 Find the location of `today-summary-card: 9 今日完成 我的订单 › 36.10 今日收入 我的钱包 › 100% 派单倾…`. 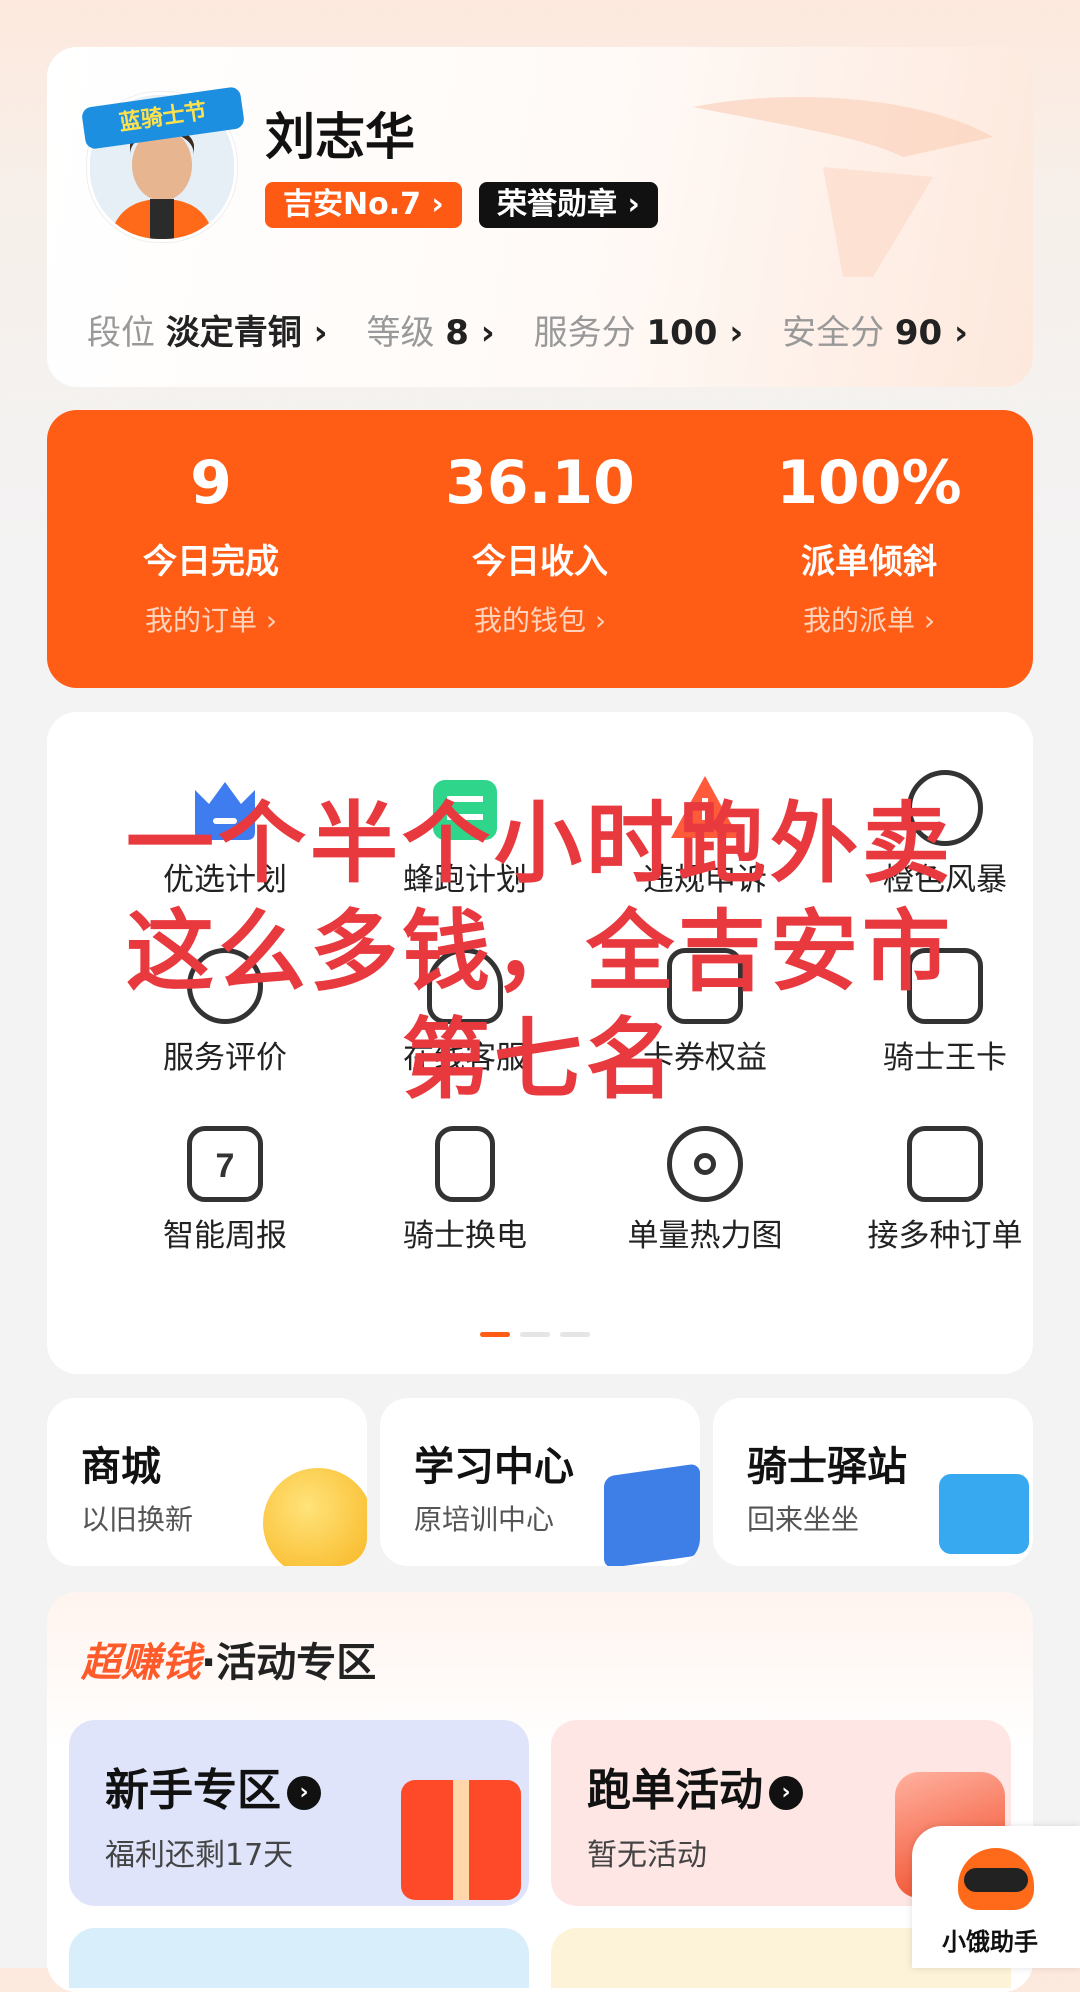

today-summary-card: 9 今日完成 我的订单 › 36.10 今日收入 我的钱包 › 100% 派单倾… is located at coordinates (540, 549).